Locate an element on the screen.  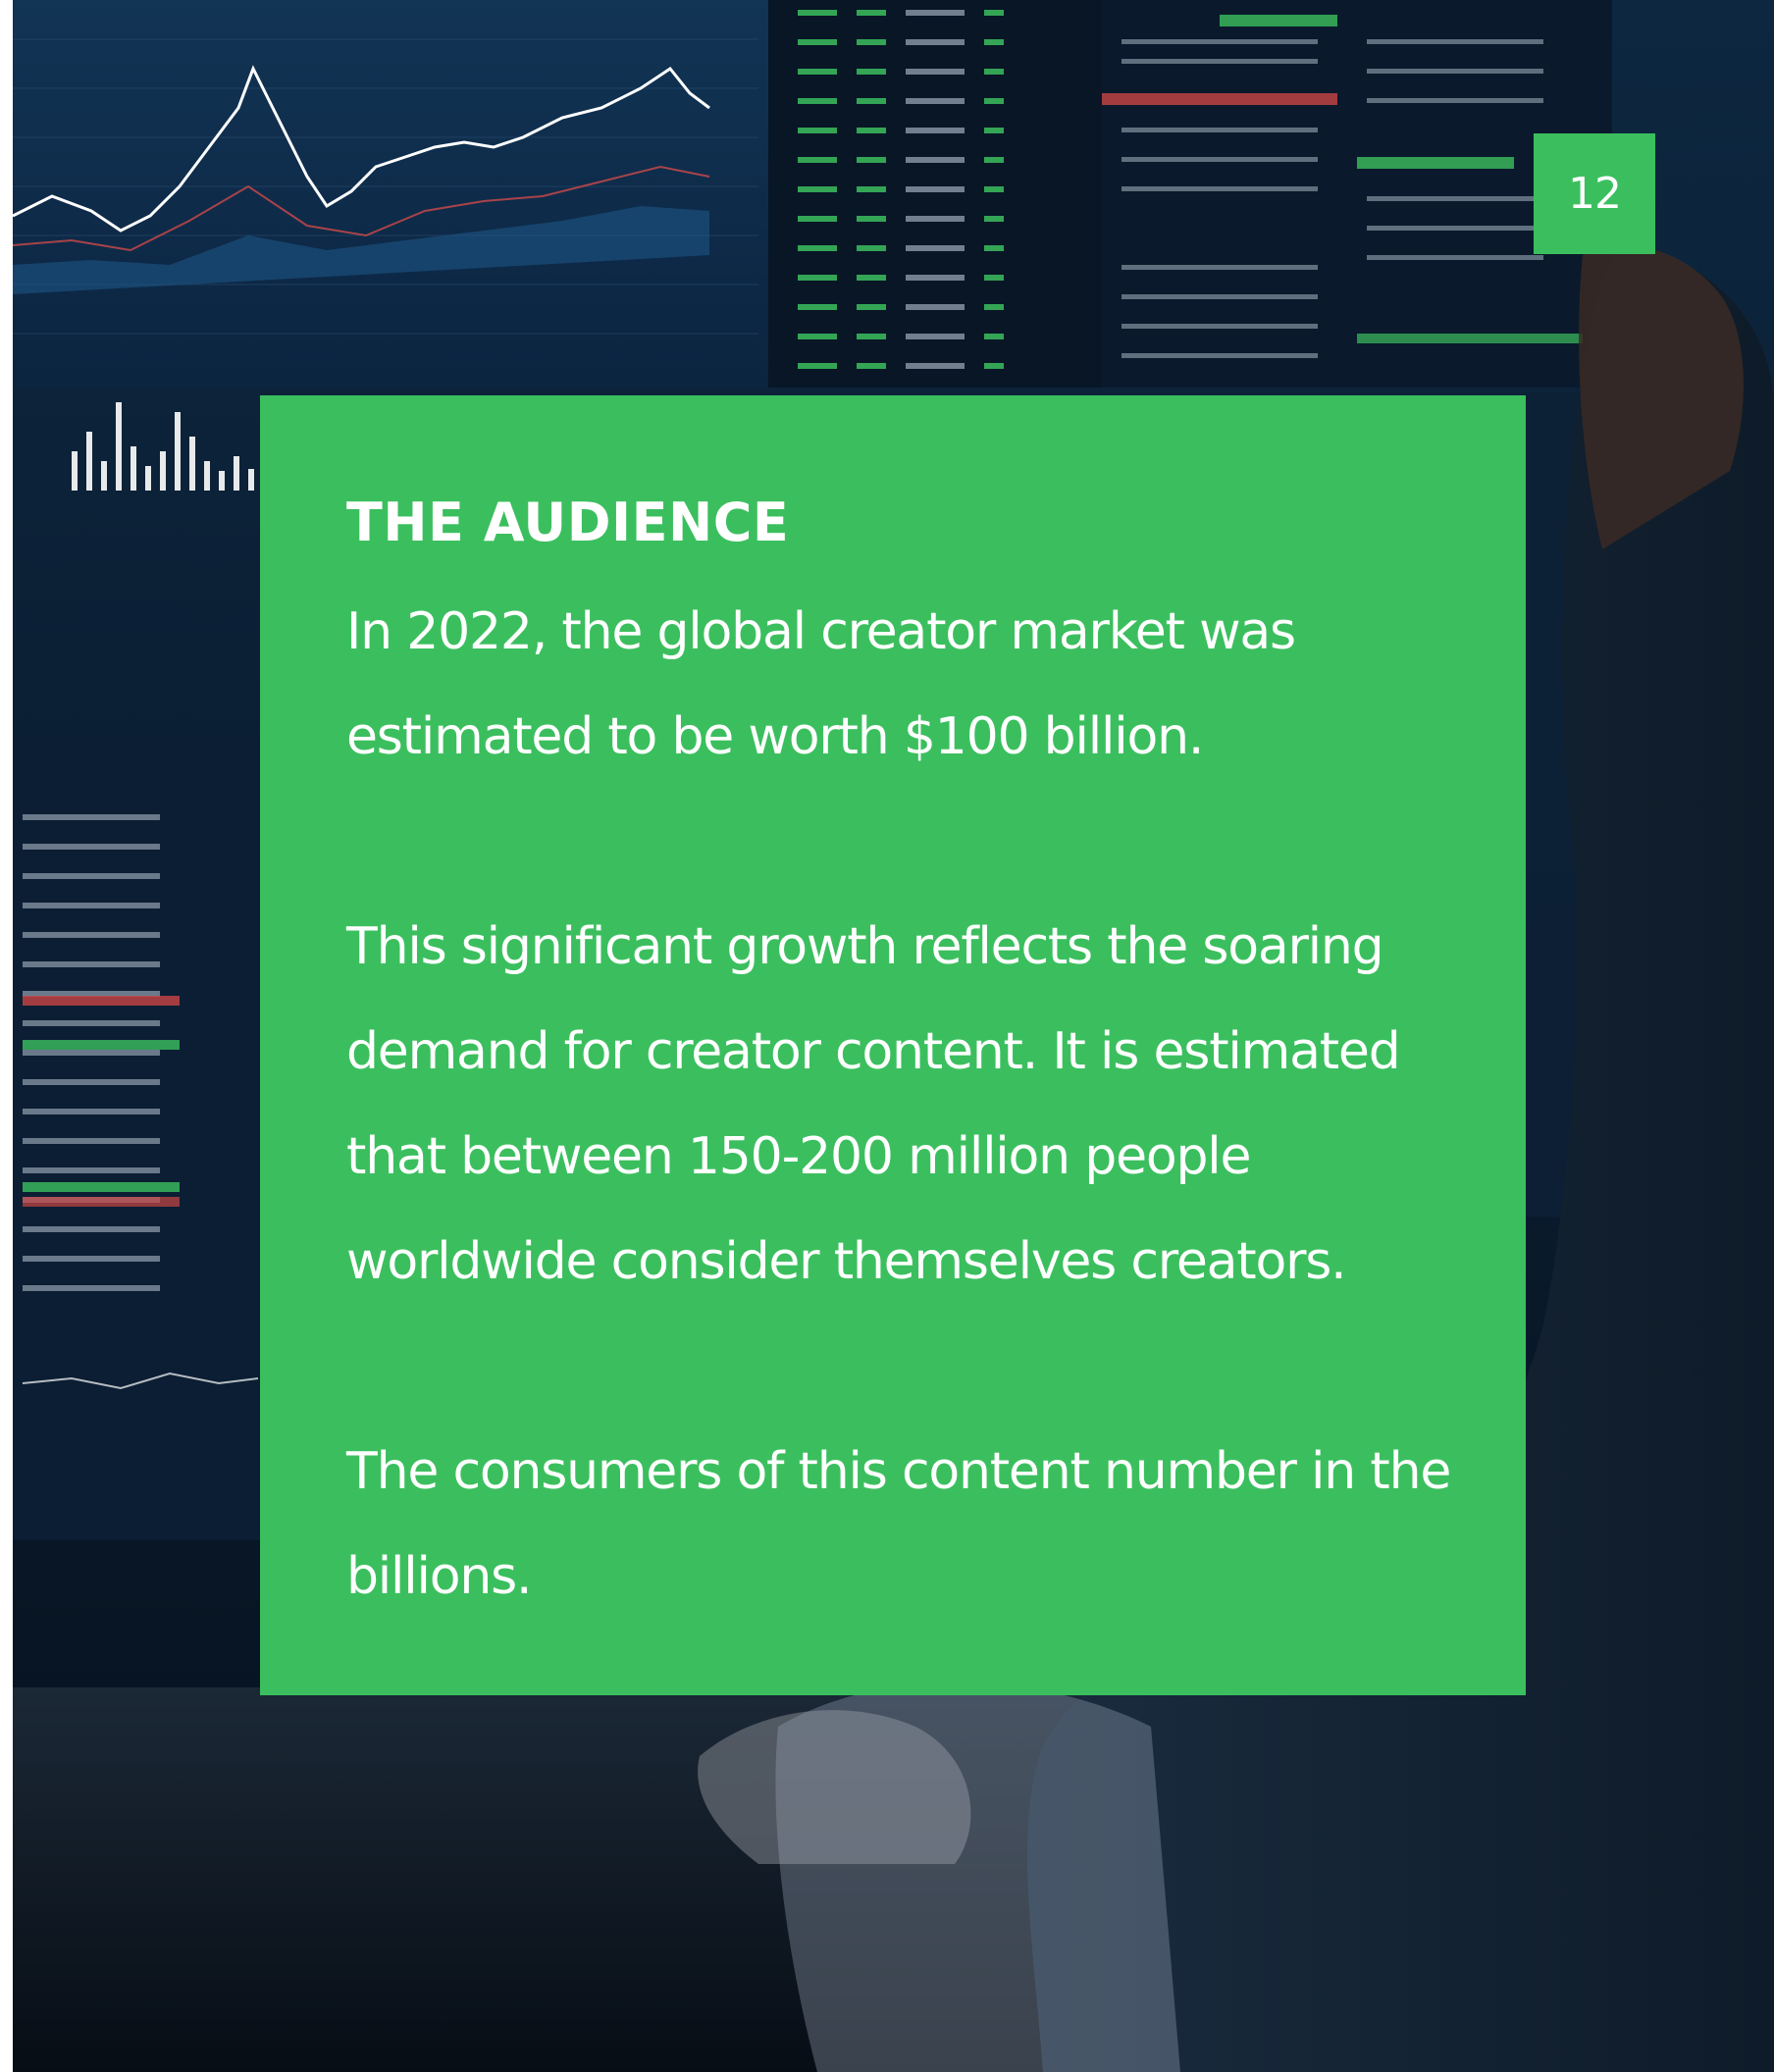
ticker-monitor-a is located at coordinates (935, 194).